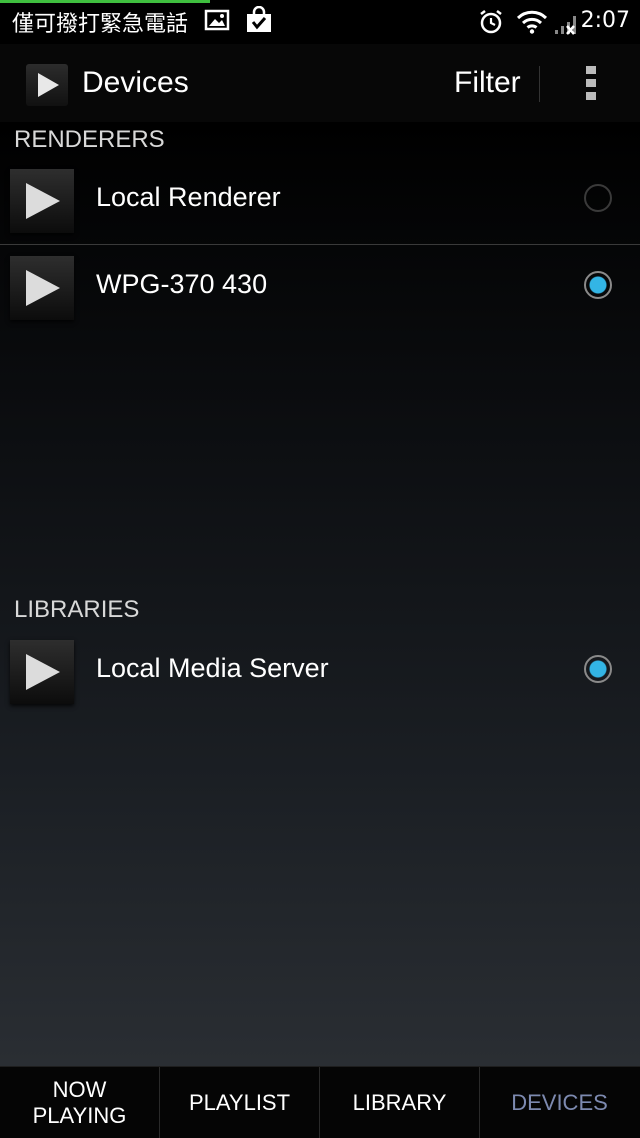 The height and width of the screenshot is (1138, 640). What do you see at coordinates (598, 198) in the screenshot?
I see `renderer-radio-local` at bounding box center [598, 198].